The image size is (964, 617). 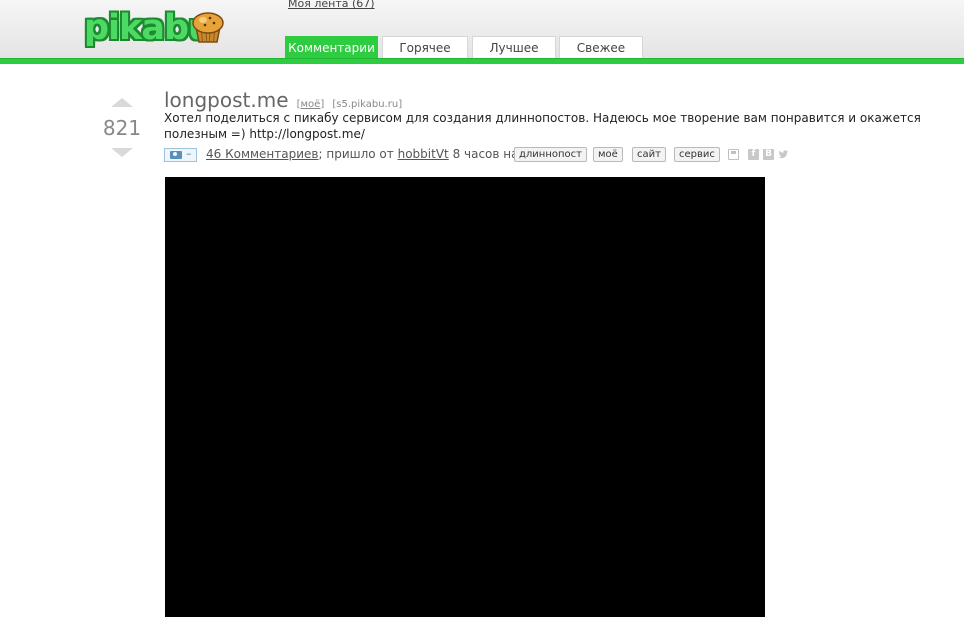 What do you see at coordinates (122, 152) in the screenshot?
I see `downvote-arrow-icon` at bounding box center [122, 152].